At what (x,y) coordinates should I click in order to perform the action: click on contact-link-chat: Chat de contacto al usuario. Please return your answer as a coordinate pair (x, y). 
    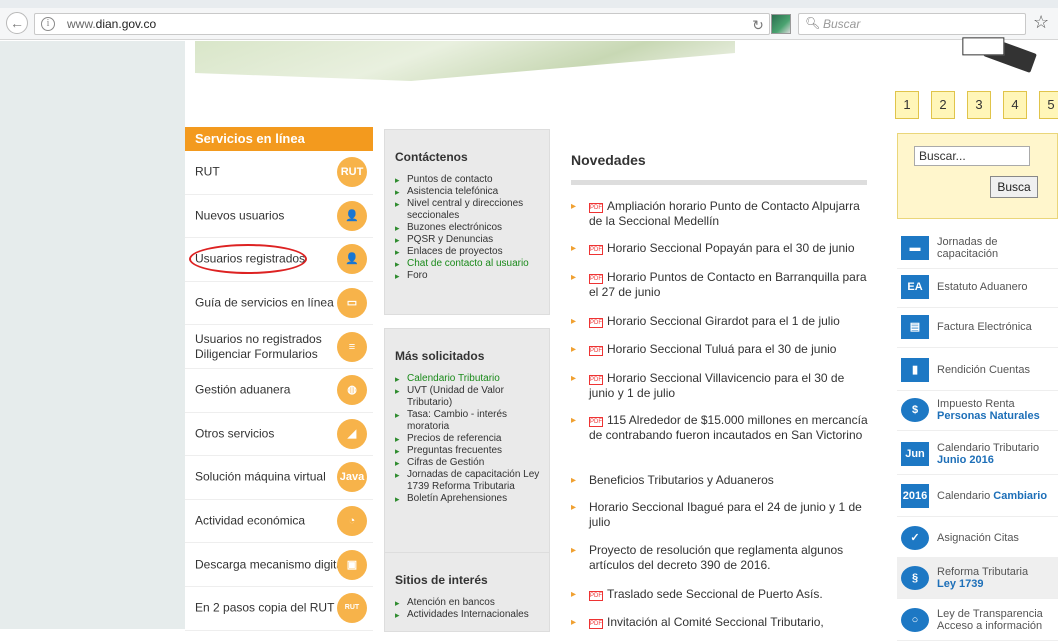
    Looking at the image, I should click on (469, 264).